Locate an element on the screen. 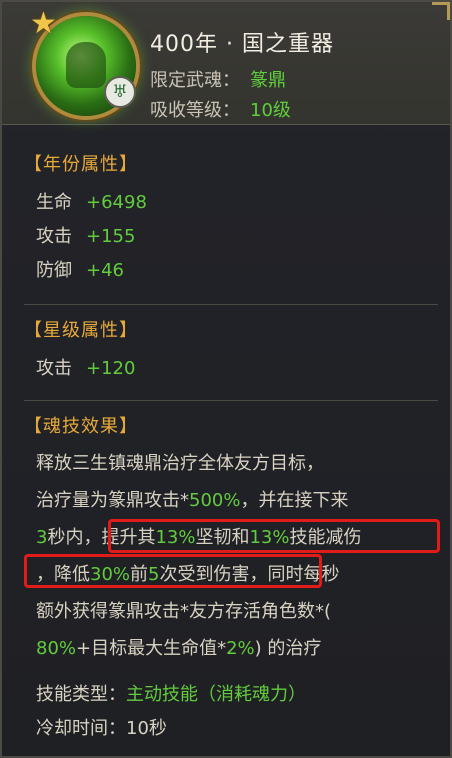  attr-label: 生命 is located at coordinates (54, 202).